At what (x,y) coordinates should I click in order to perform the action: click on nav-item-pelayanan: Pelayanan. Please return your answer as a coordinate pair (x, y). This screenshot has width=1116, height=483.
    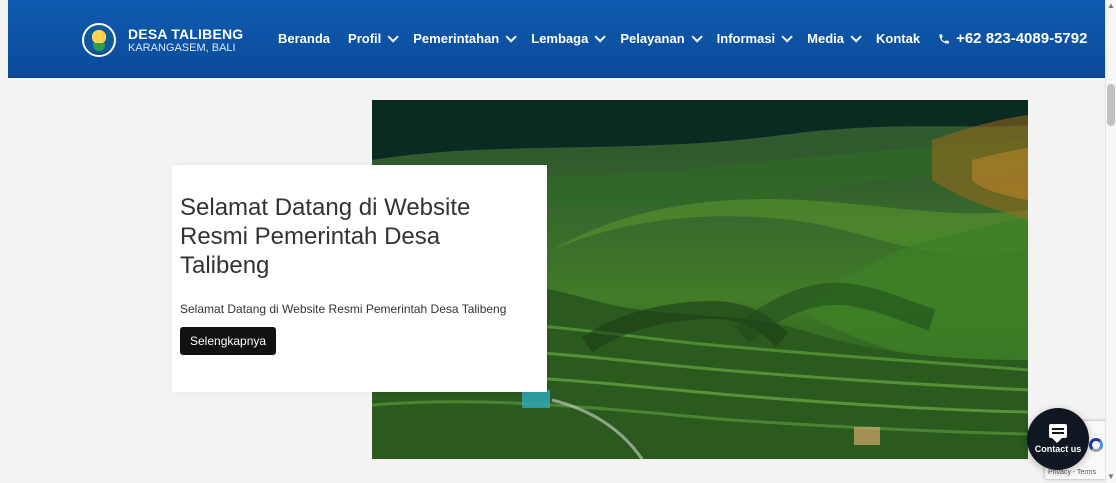
    Looking at the image, I should click on (661, 38).